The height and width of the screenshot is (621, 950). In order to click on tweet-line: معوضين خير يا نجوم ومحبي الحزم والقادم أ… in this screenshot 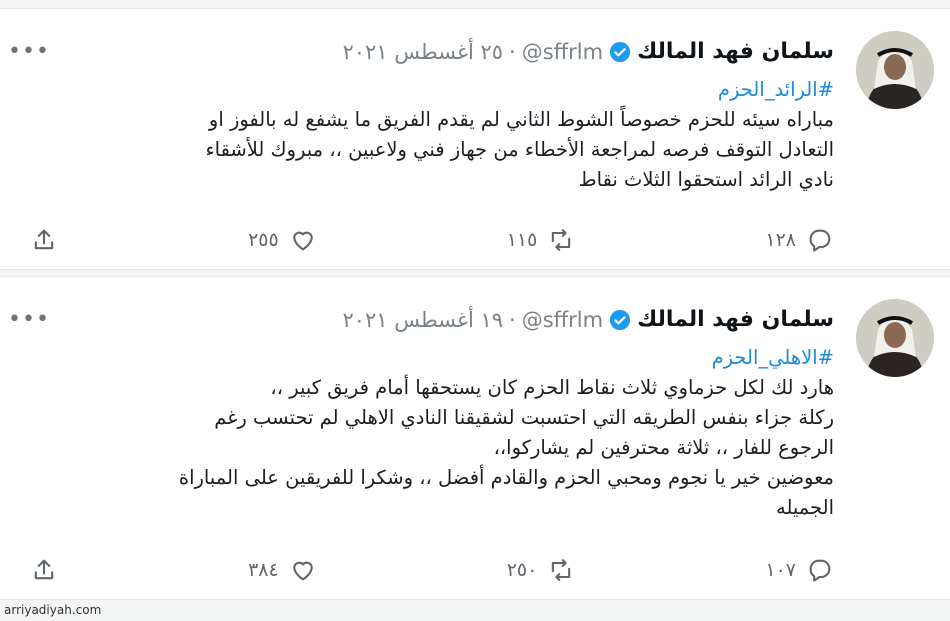, I will do `click(506, 477)`.